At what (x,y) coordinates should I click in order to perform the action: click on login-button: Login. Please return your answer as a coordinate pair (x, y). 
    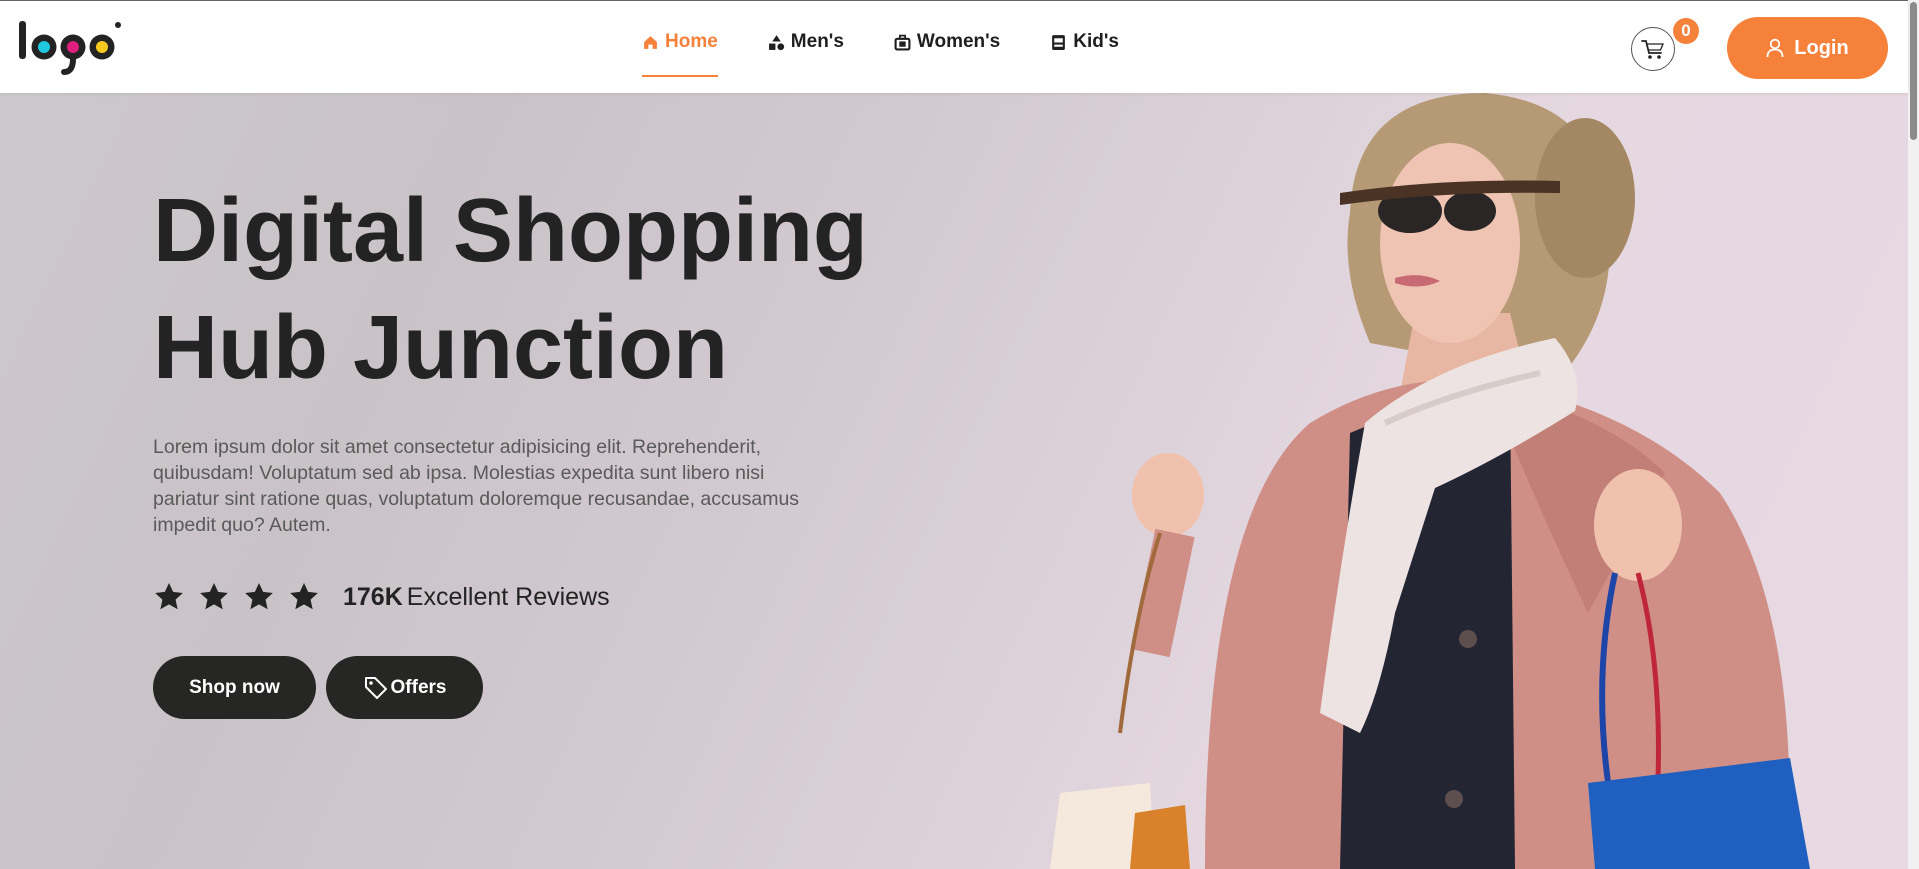
    Looking at the image, I should click on (1807, 48).